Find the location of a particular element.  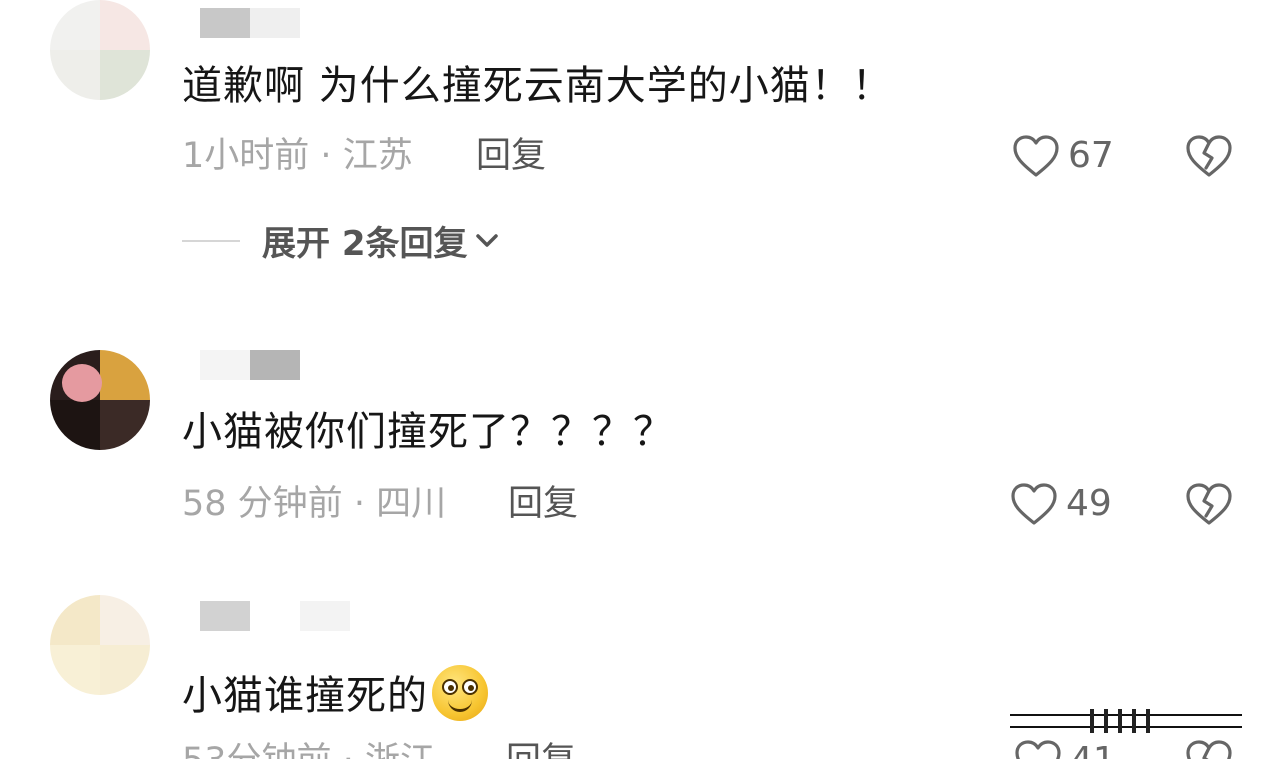

comment-meta: 53分钟前 · 浙江 is located at coordinates (308, 749).